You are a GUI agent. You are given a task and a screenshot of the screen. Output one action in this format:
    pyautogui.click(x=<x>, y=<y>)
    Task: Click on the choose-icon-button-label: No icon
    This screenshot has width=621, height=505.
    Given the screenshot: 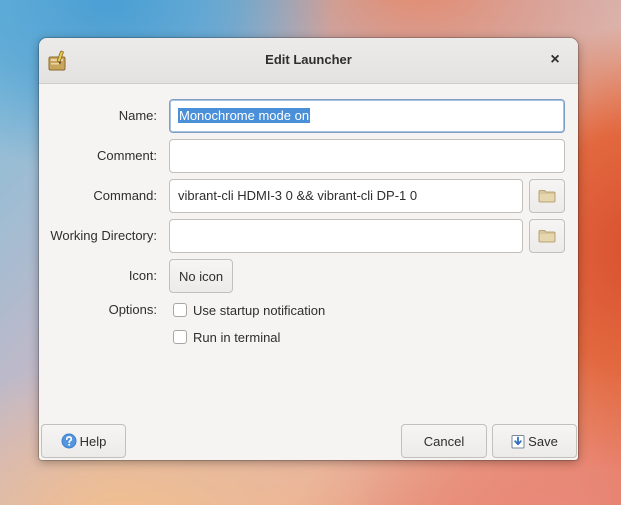 What is the action you would take?
    pyautogui.click(x=201, y=276)
    